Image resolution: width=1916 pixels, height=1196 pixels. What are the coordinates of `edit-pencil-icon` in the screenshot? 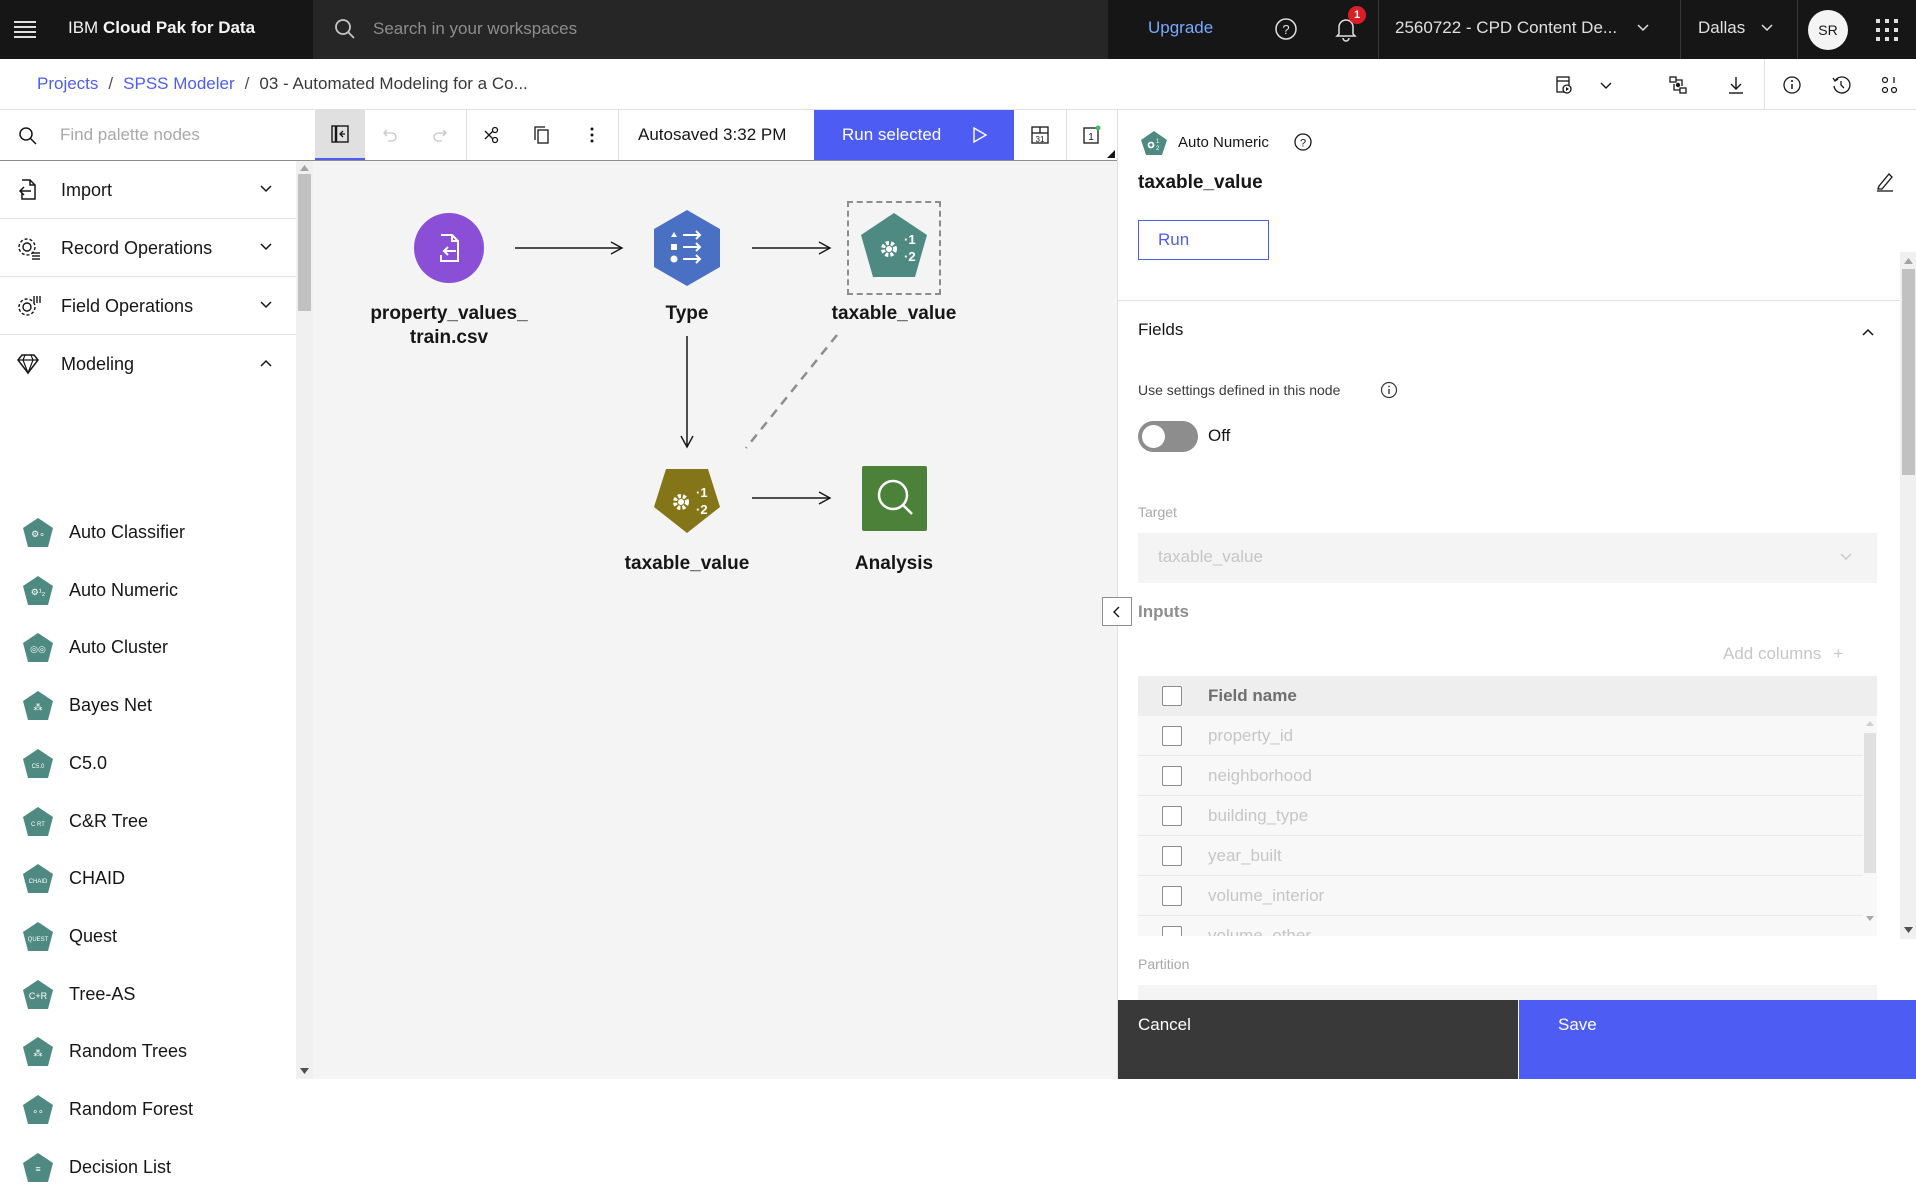 It's located at (1885, 181).